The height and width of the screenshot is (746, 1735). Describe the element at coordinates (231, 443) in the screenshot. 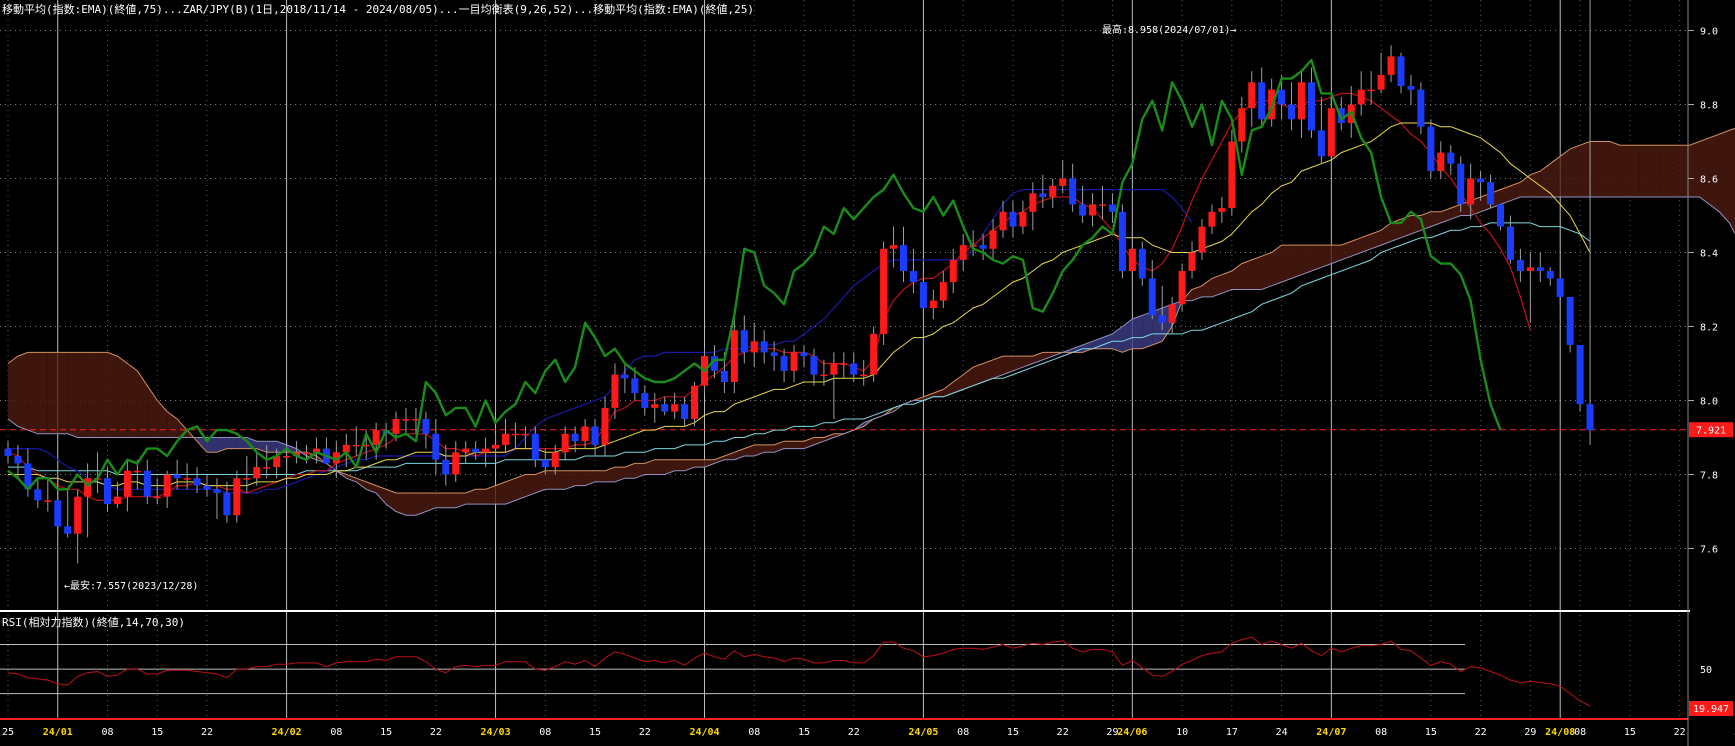

I see `kumo-bear-segment` at that location.